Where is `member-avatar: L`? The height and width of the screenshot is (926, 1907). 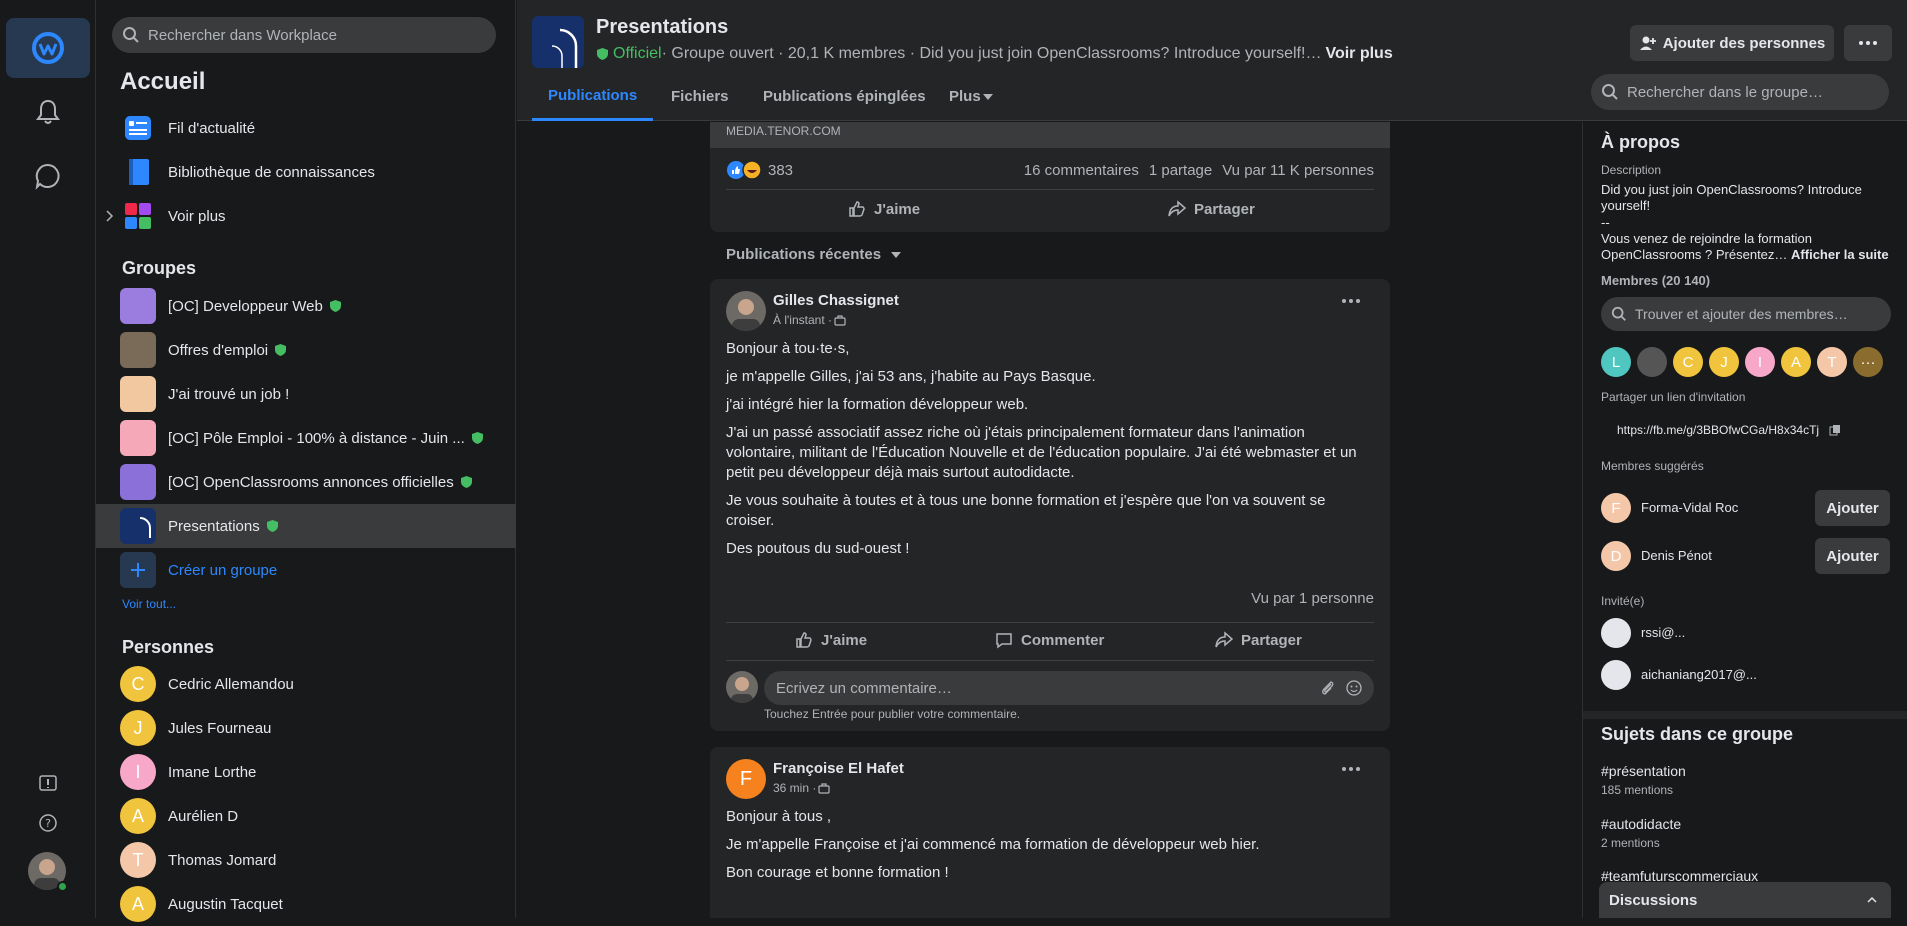
member-avatar: L is located at coordinates (1616, 362).